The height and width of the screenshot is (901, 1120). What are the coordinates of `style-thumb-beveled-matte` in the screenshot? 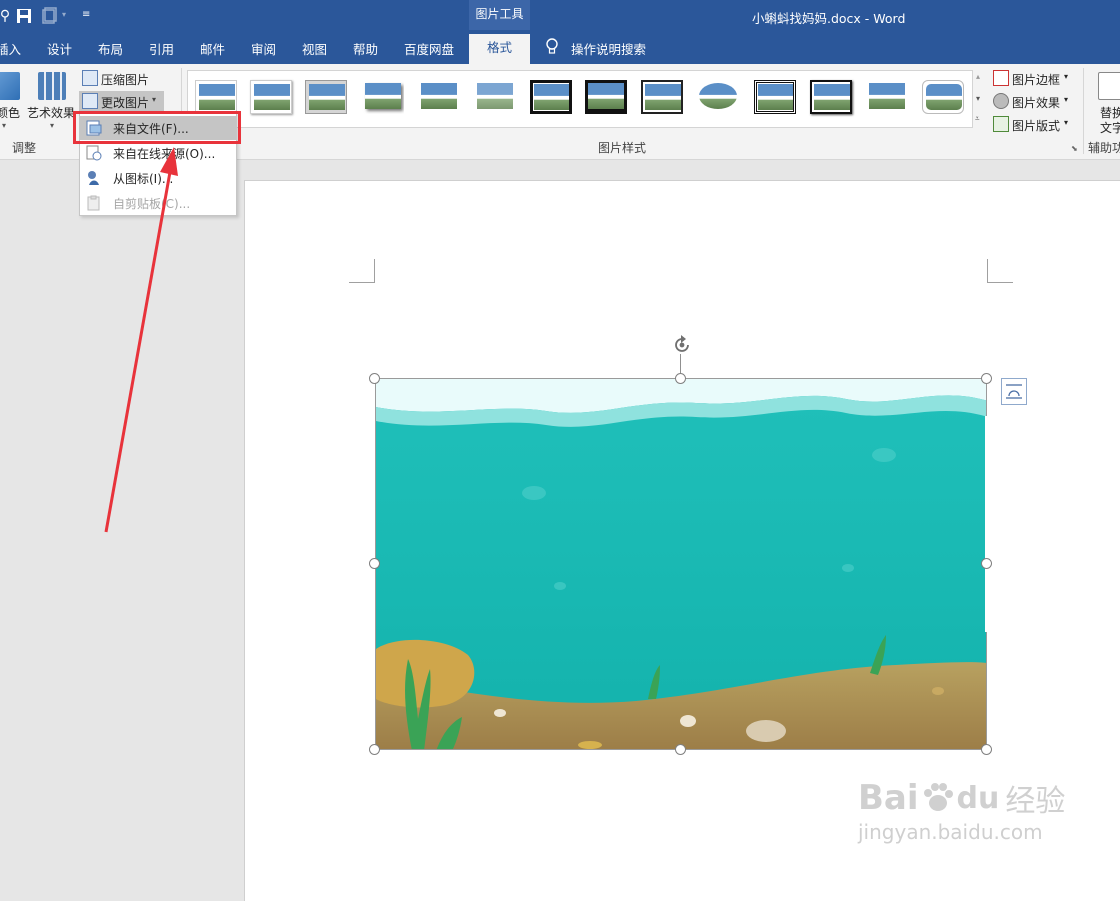 It's located at (271, 97).